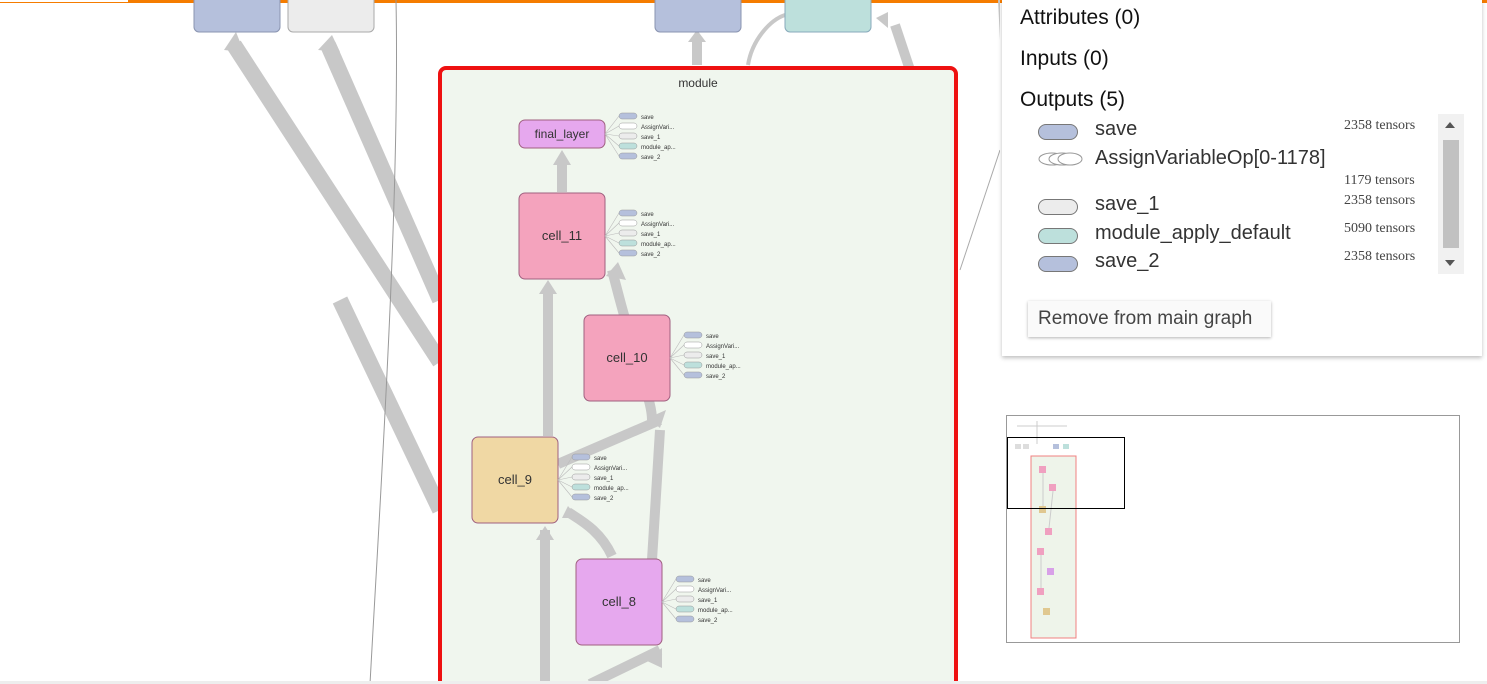  Describe the element at coordinates (1379, 180) in the screenshot. I see `output-count: 1179 tensors` at that location.